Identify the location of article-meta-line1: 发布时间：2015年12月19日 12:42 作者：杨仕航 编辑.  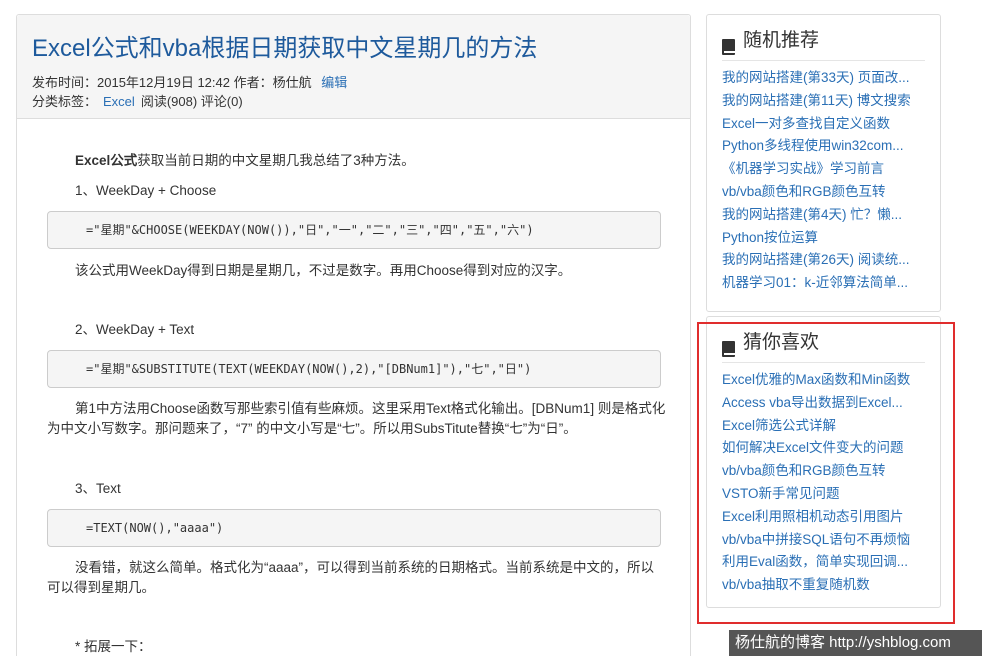
(353, 82).